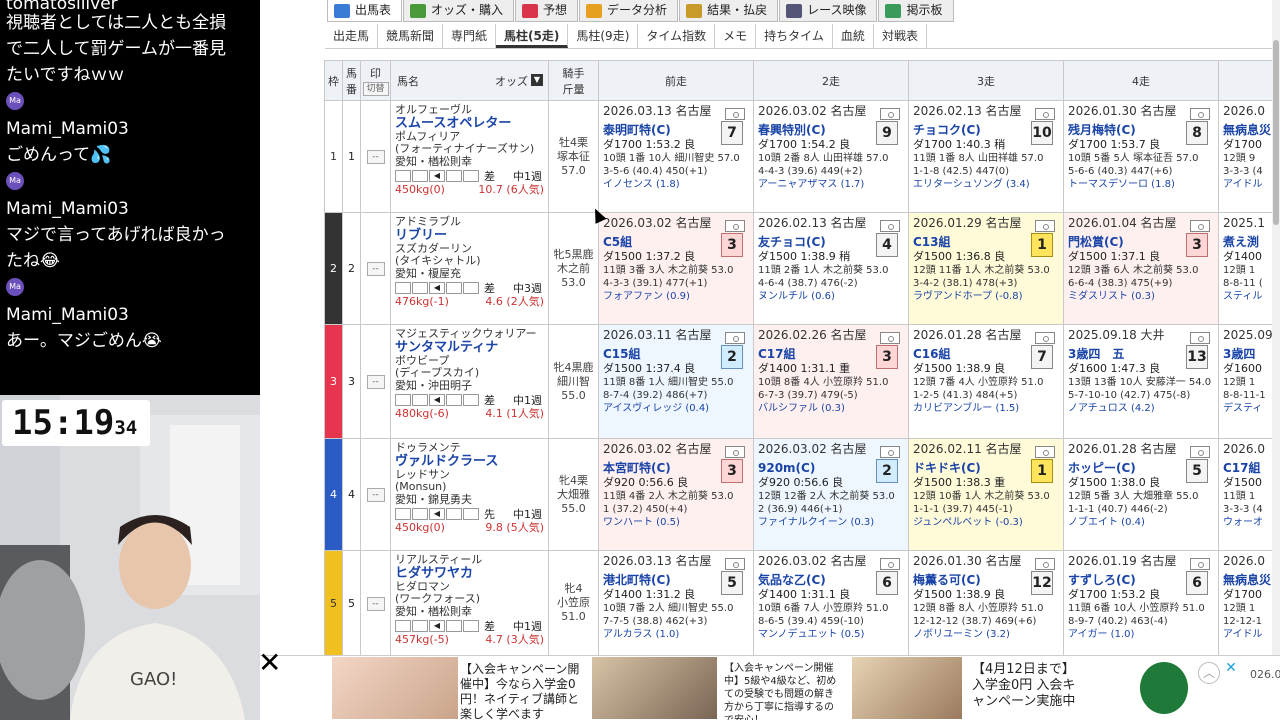 The height and width of the screenshot is (720, 1280). What do you see at coordinates (1249, 156) in the screenshot?
I see `past-race-cell: 2026.0 無病息災 ダ1700 12頭 9 3-3-3 (4 アイドル` at bounding box center [1249, 156].